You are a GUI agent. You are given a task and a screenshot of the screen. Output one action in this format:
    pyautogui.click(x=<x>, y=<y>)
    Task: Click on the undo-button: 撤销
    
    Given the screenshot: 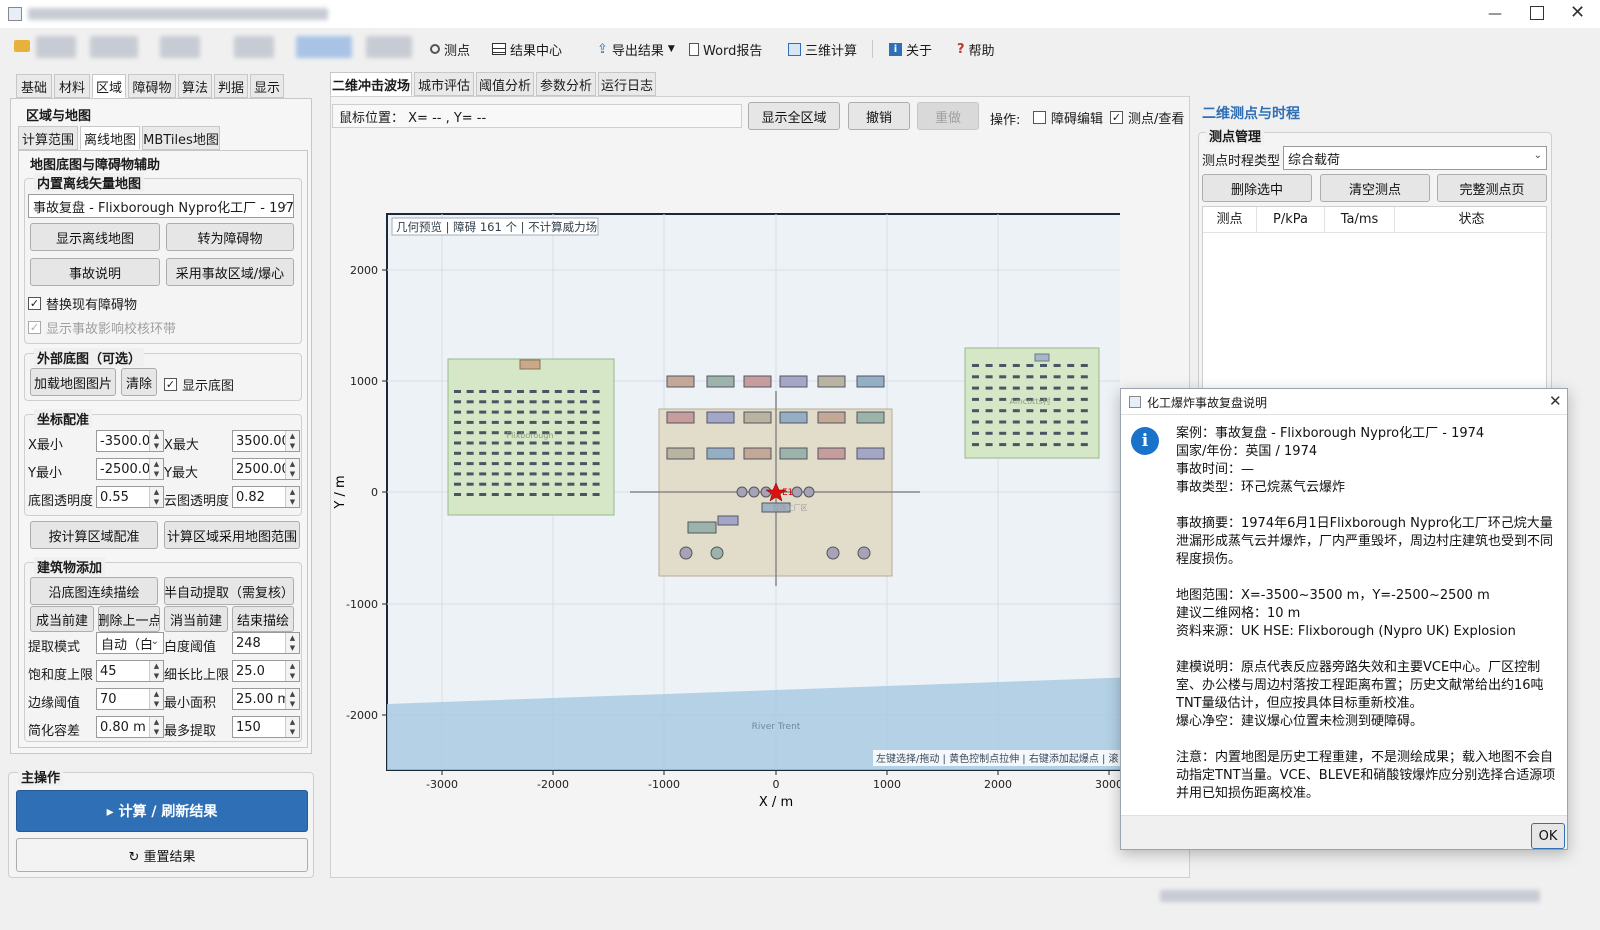 What is the action you would take?
    pyautogui.click(x=879, y=116)
    